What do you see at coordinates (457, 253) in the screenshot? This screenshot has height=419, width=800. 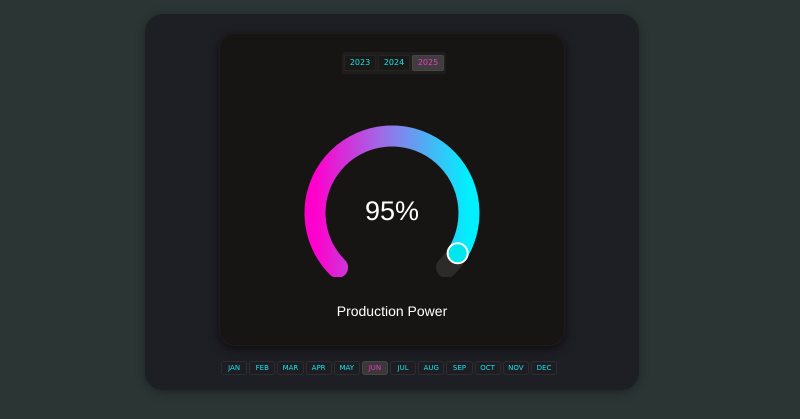 I see `gauge-knob` at bounding box center [457, 253].